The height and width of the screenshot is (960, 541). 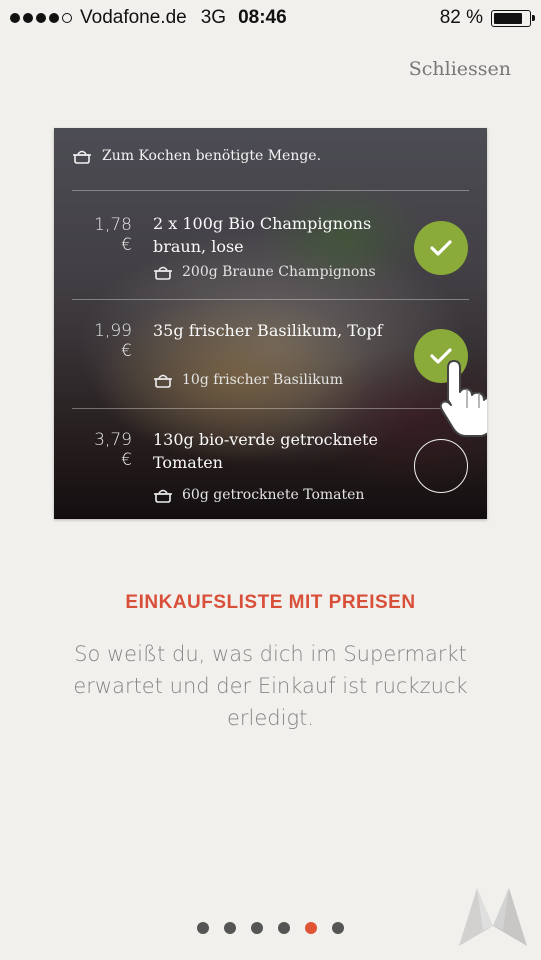 I want to click on battery-percentage: 82 %, so click(x=461, y=17).